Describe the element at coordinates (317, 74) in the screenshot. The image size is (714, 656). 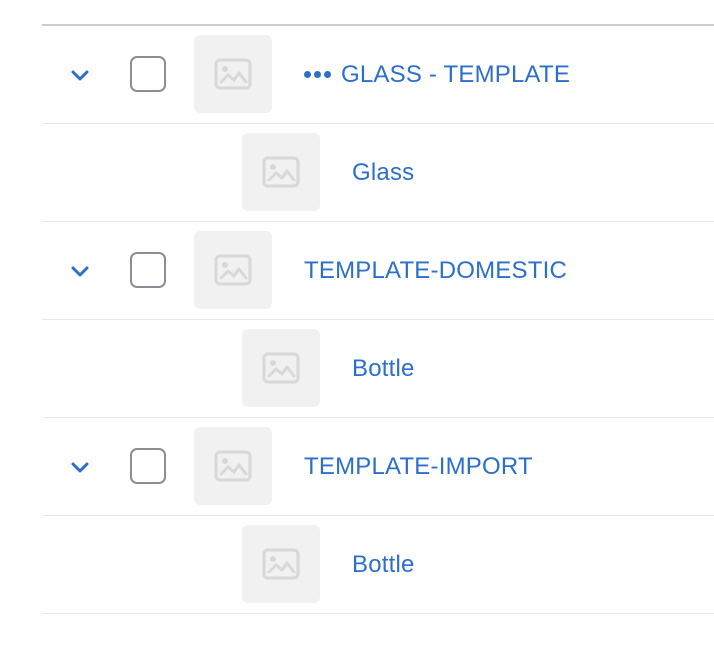
I see `more-options-icon` at that location.